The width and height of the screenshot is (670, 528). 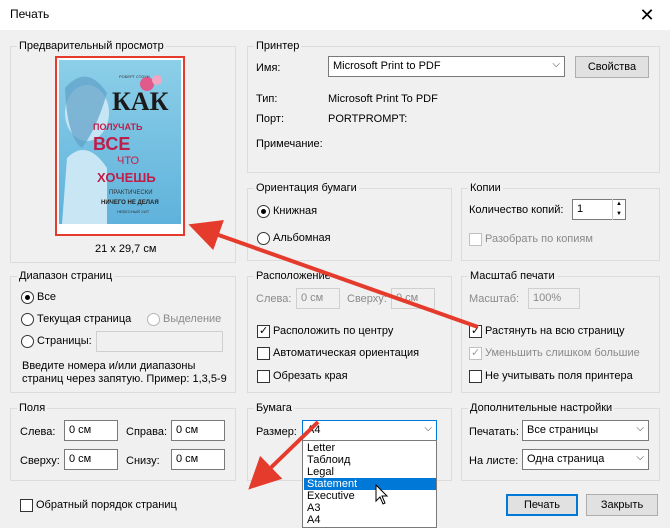 I want to click on arrow-to-paper-size, so click(x=284, y=455).